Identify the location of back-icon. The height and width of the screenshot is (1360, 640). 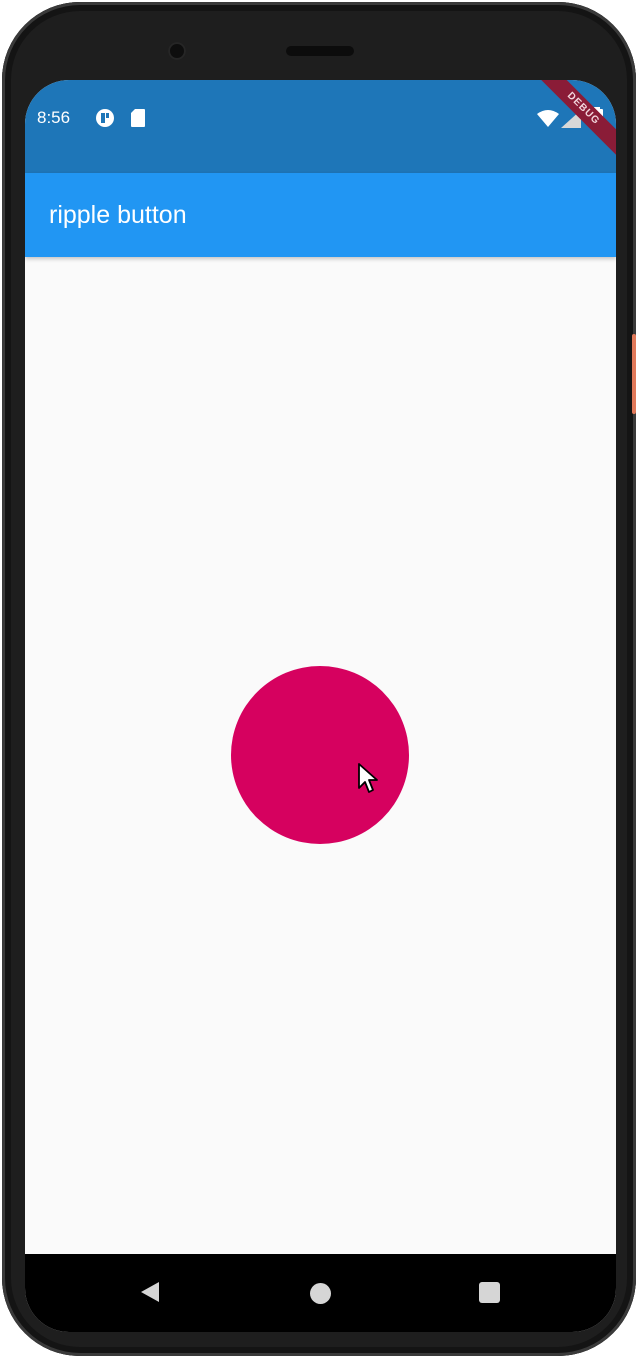
(150, 1294).